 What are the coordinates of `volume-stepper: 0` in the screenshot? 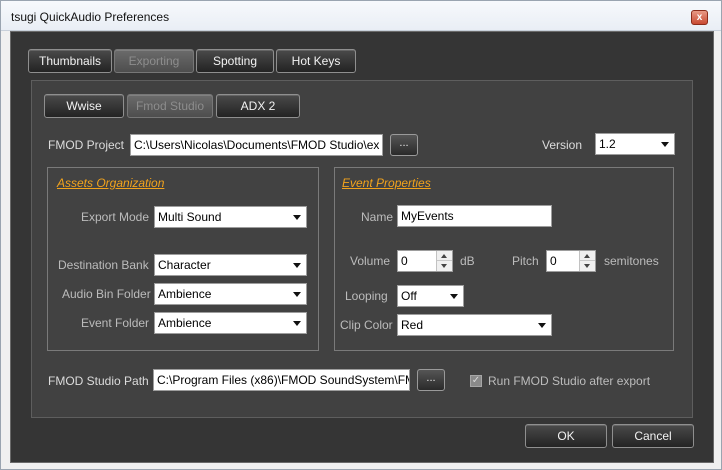 It's located at (425, 261).